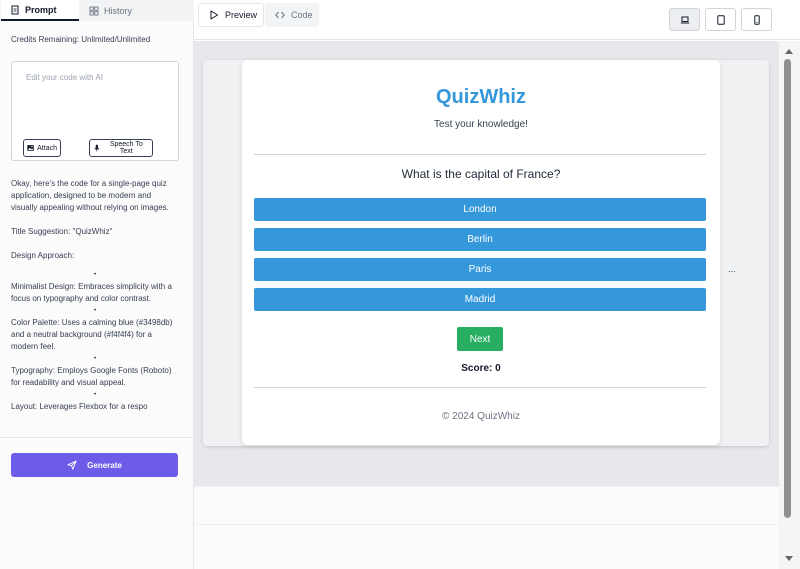 This screenshot has width=800, height=569. What do you see at coordinates (95, 97) in the screenshot?
I see `ai-edit-input` at bounding box center [95, 97].